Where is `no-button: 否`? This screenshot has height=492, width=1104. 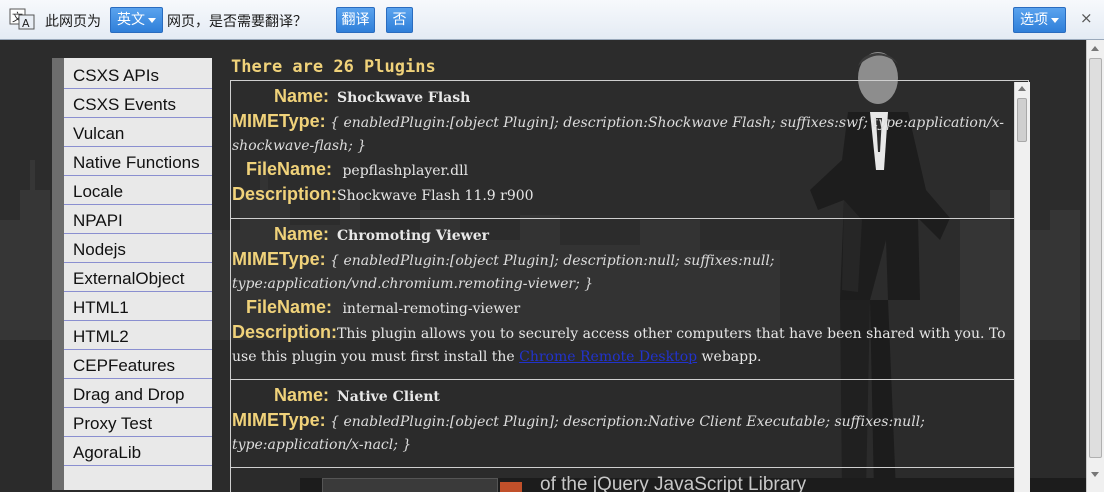 no-button: 否 is located at coordinates (399, 20).